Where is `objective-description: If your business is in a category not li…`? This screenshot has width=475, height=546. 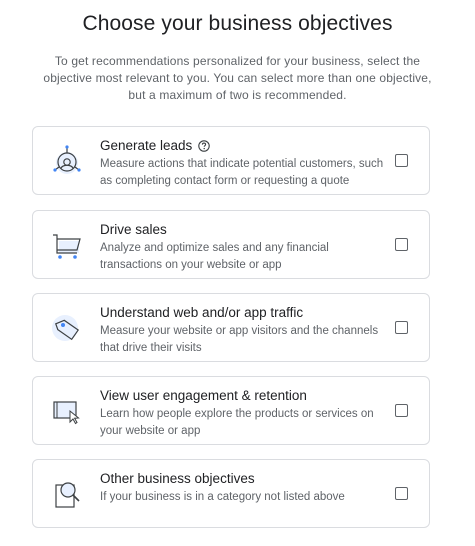 objective-description: If your business is in a category not li… is located at coordinates (222, 497).